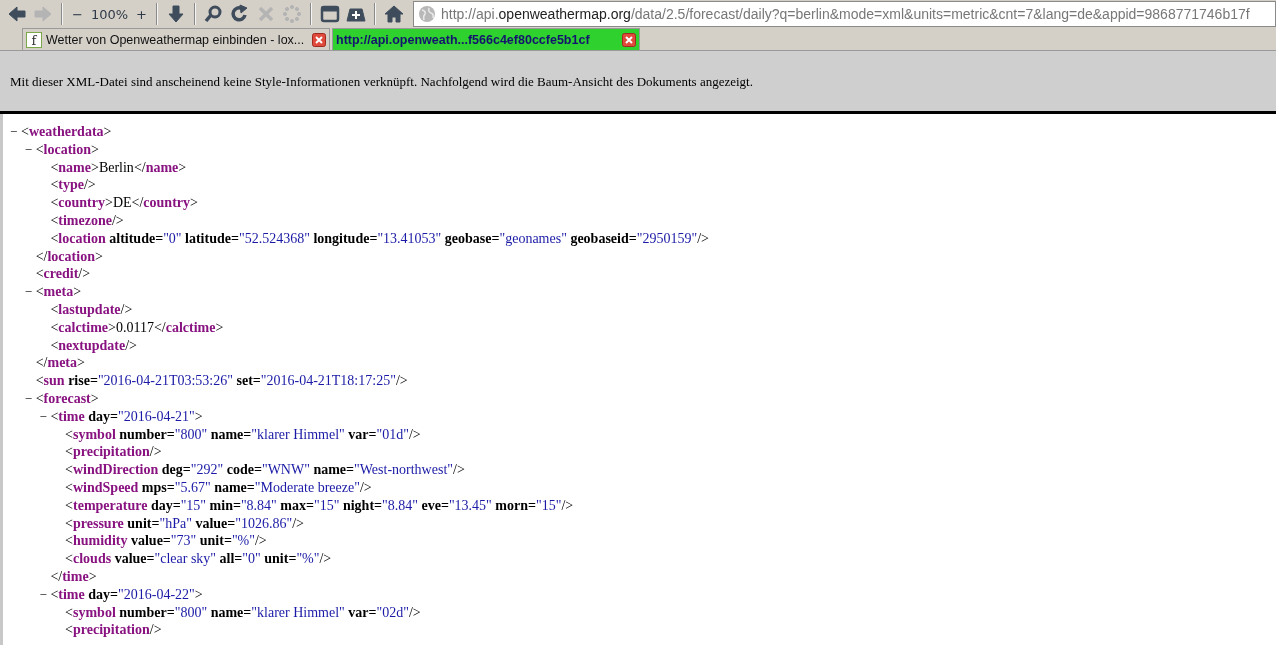 The width and height of the screenshot is (1276, 645). Describe the element at coordinates (166, 541) in the screenshot. I see `xml-line: <humidity value="73" unit="%"/>` at that location.